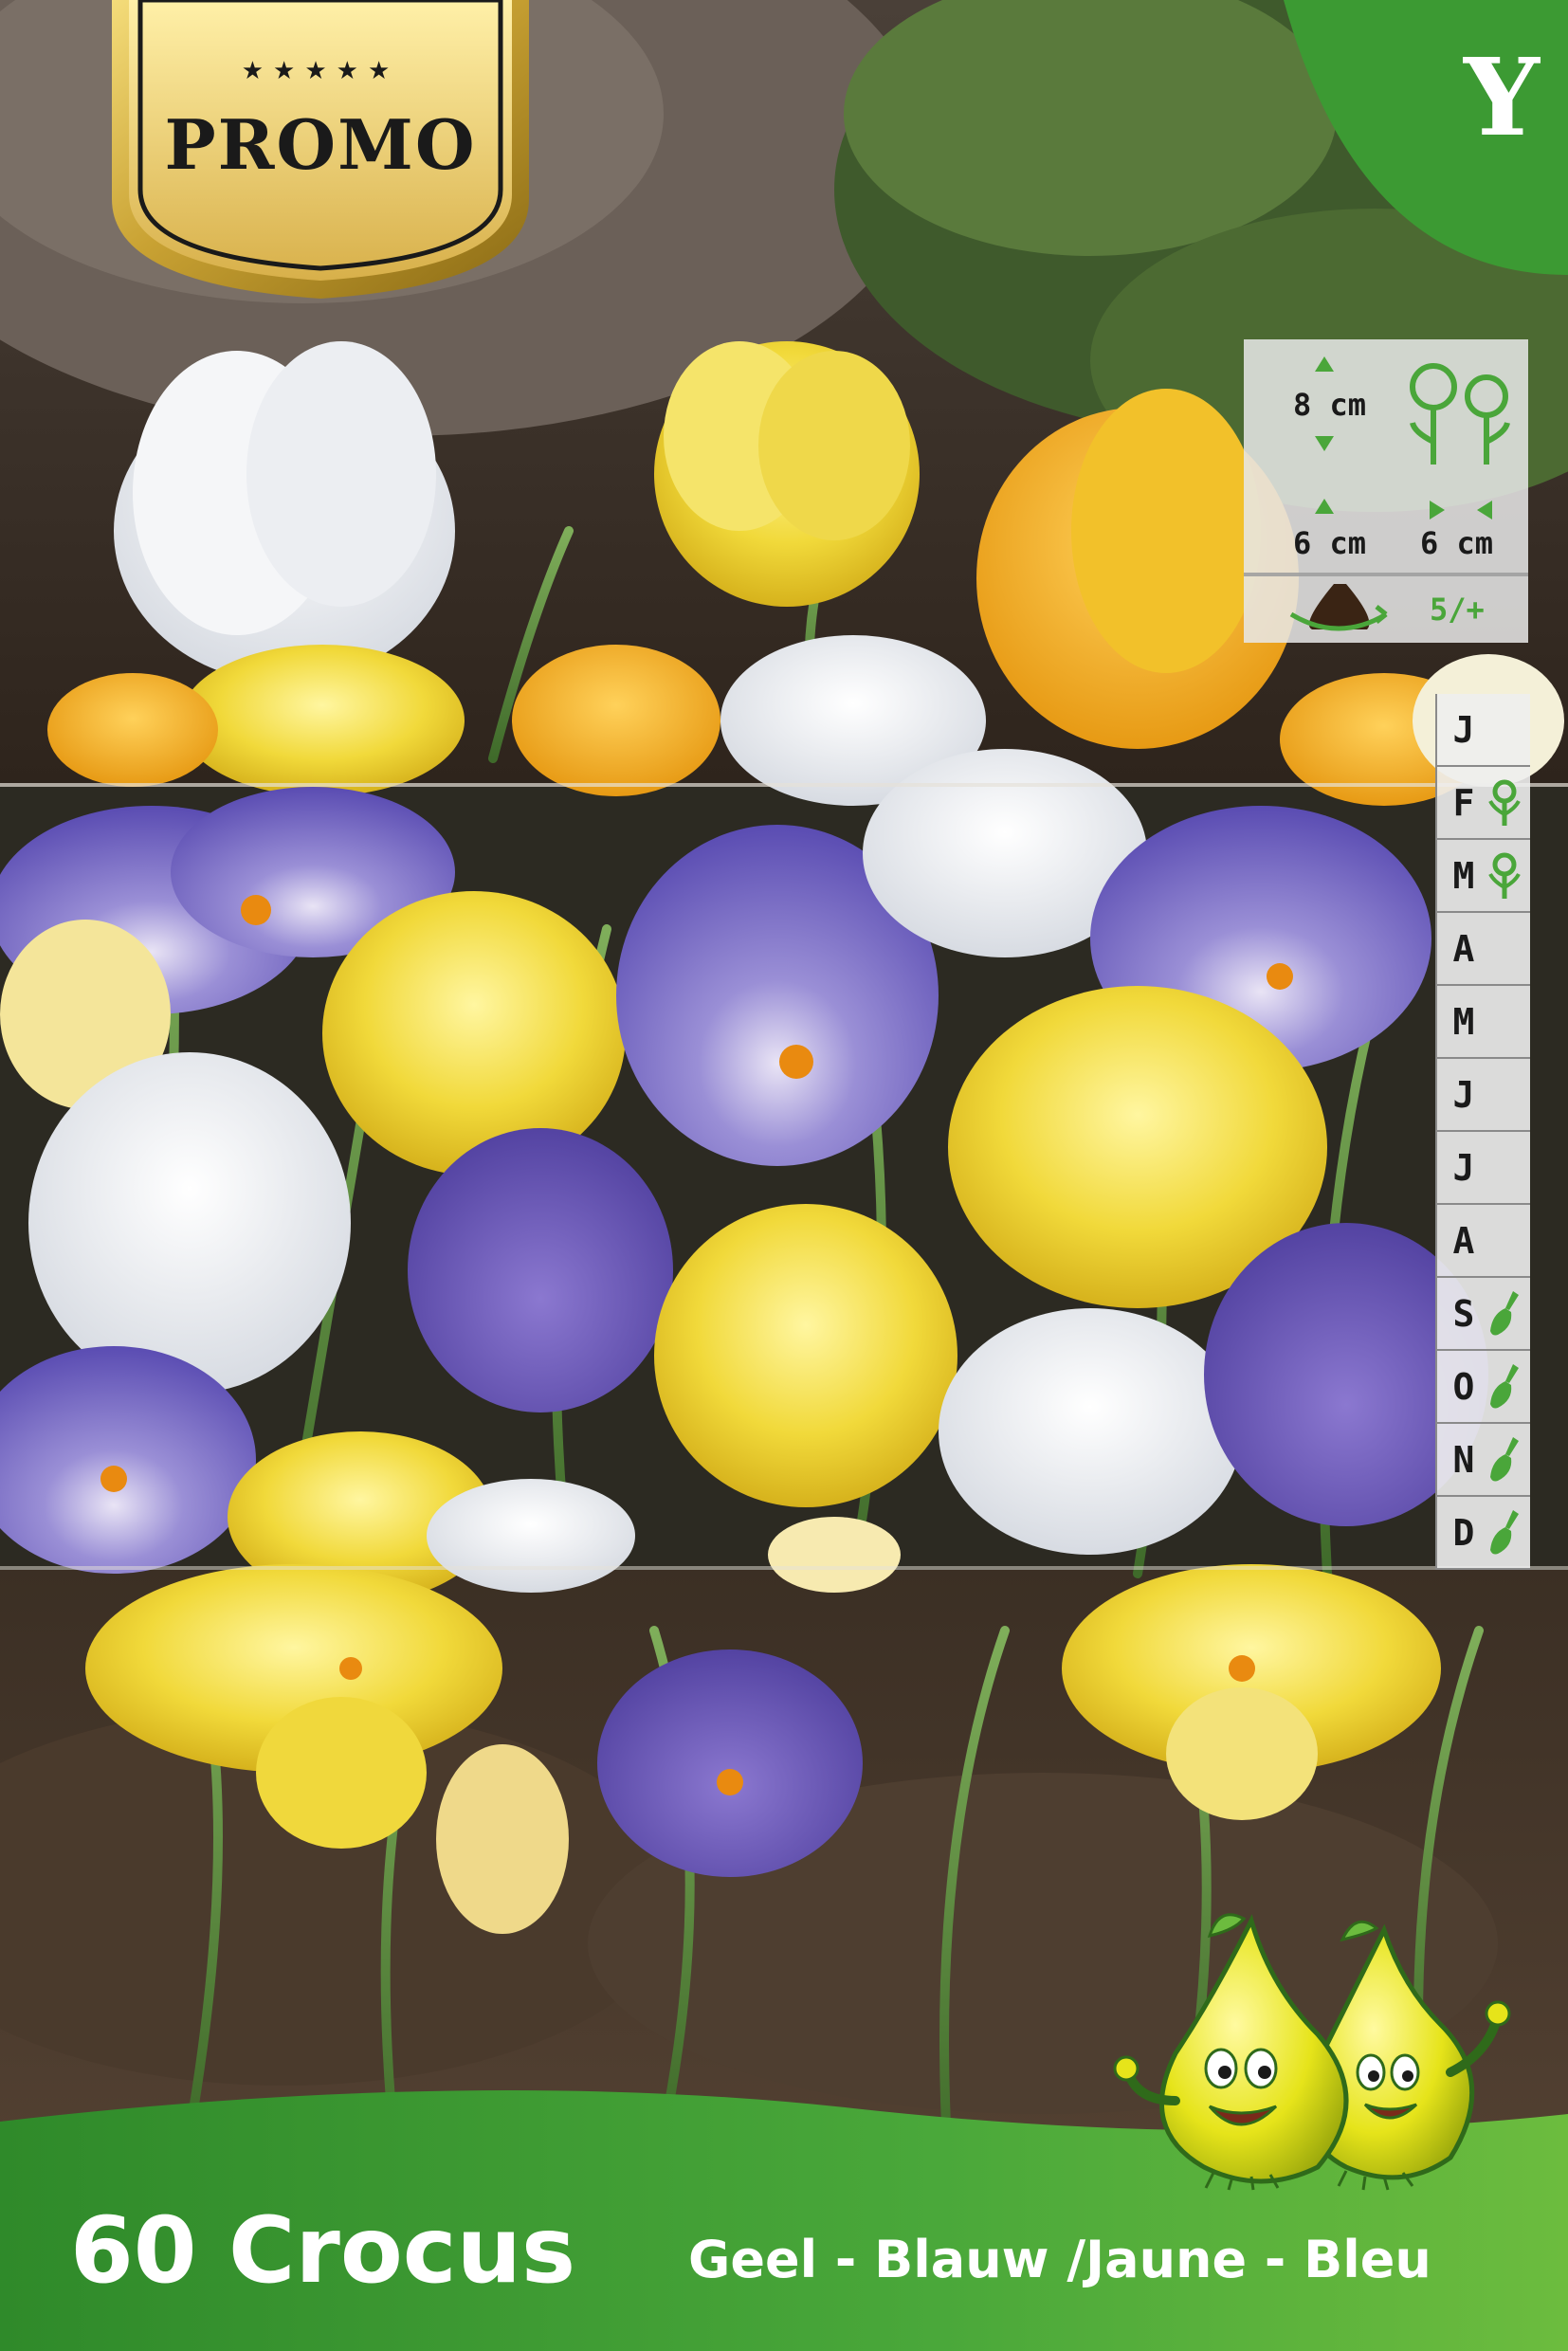 The image size is (1568, 2351). I want to click on month-letter: S, so click(1463, 1314).